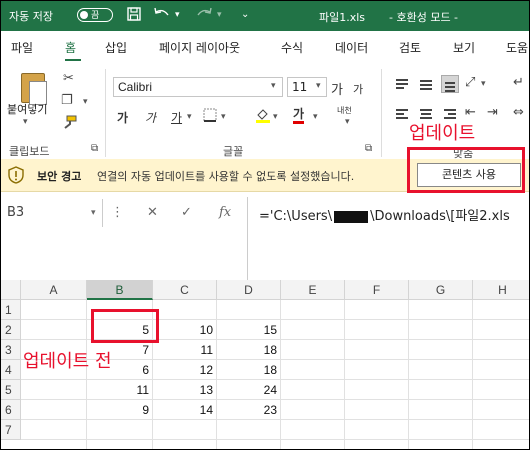 The width and height of the screenshot is (530, 450). I want to click on toggle-state: 끔, so click(95, 16).